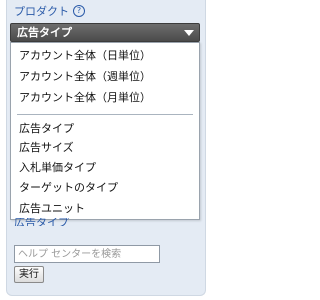  What do you see at coordinates (105, 114) in the screenshot?
I see `dropdown-divider` at bounding box center [105, 114].